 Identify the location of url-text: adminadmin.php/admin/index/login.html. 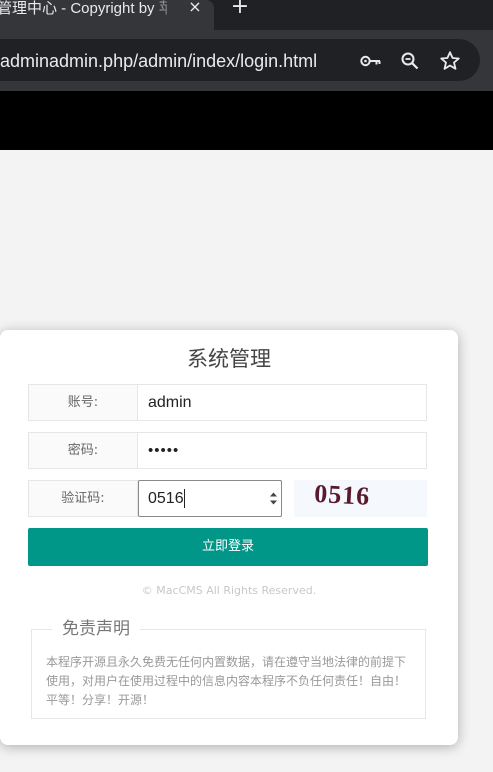
(158, 61).